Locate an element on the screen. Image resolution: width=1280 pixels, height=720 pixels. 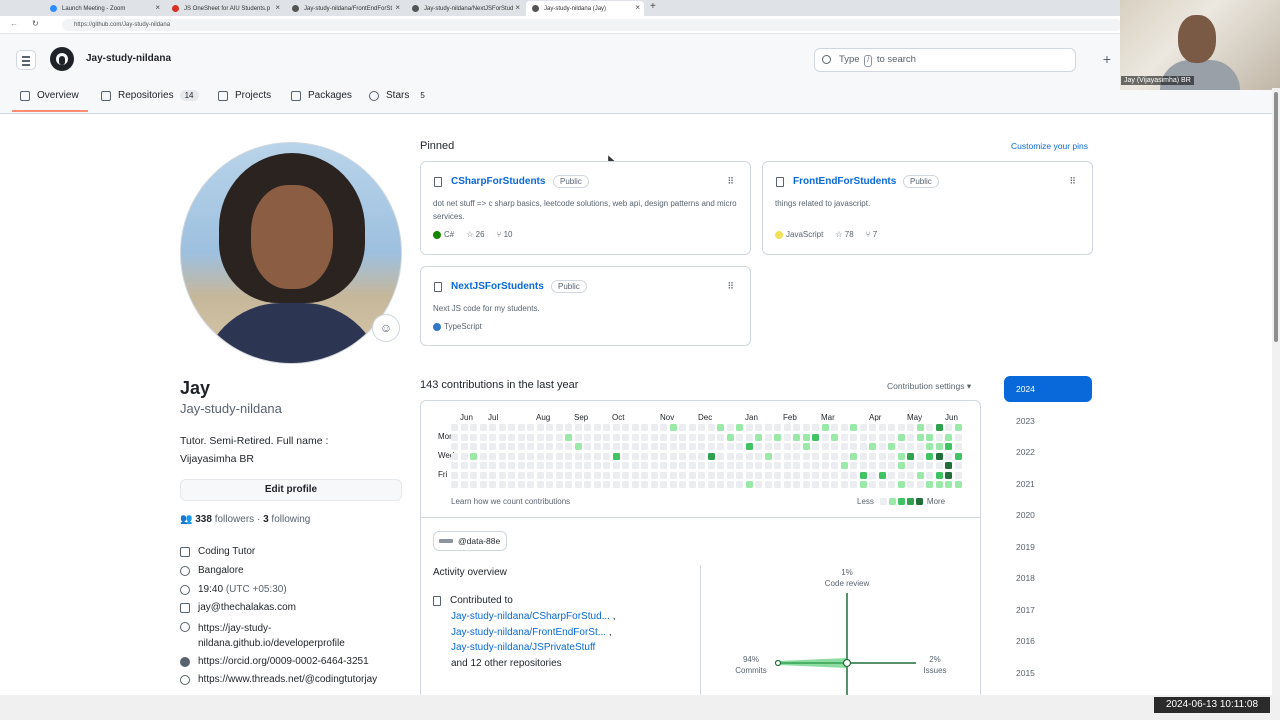
detail-orcid: https://orcid.org/0009-0002-6464-3251 is located at coordinates (274, 661).